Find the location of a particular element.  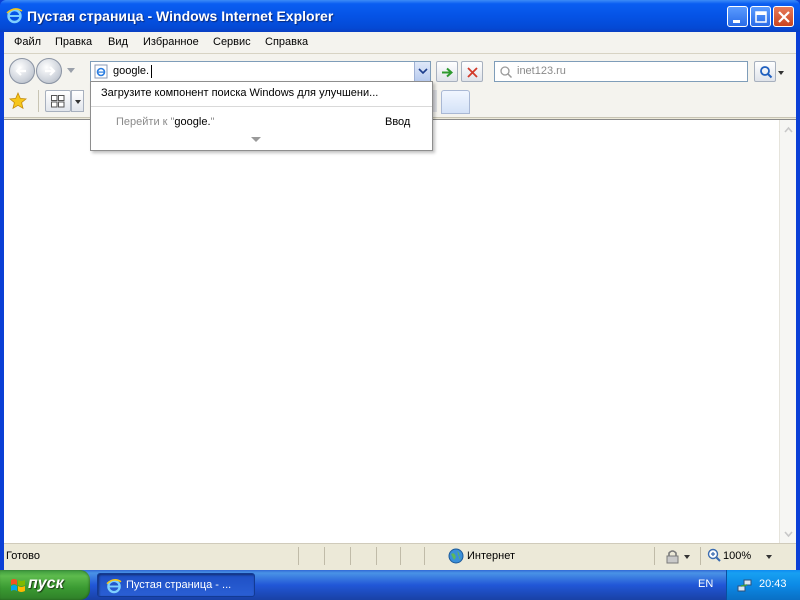

go-to-suggestion: Перейти к "google." is located at coordinates (165, 122).